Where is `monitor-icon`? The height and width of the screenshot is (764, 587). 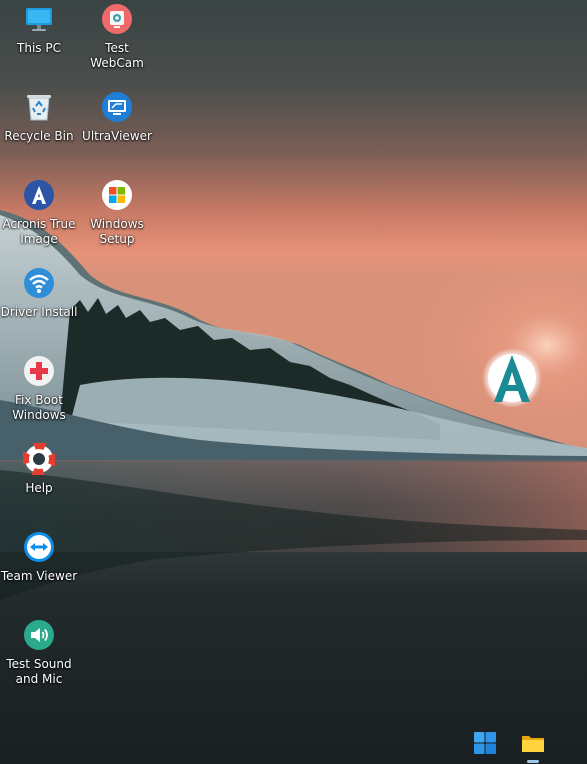
monitor-icon is located at coordinates (39, 19).